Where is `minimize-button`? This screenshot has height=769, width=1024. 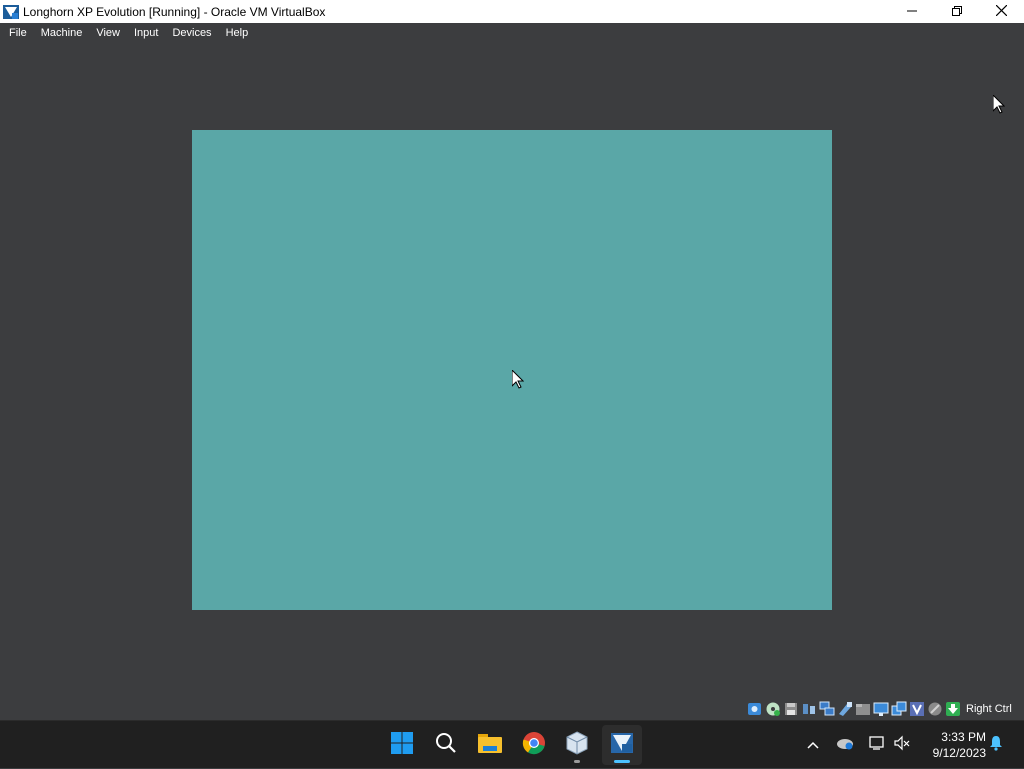 minimize-button is located at coordinates (911, 11).